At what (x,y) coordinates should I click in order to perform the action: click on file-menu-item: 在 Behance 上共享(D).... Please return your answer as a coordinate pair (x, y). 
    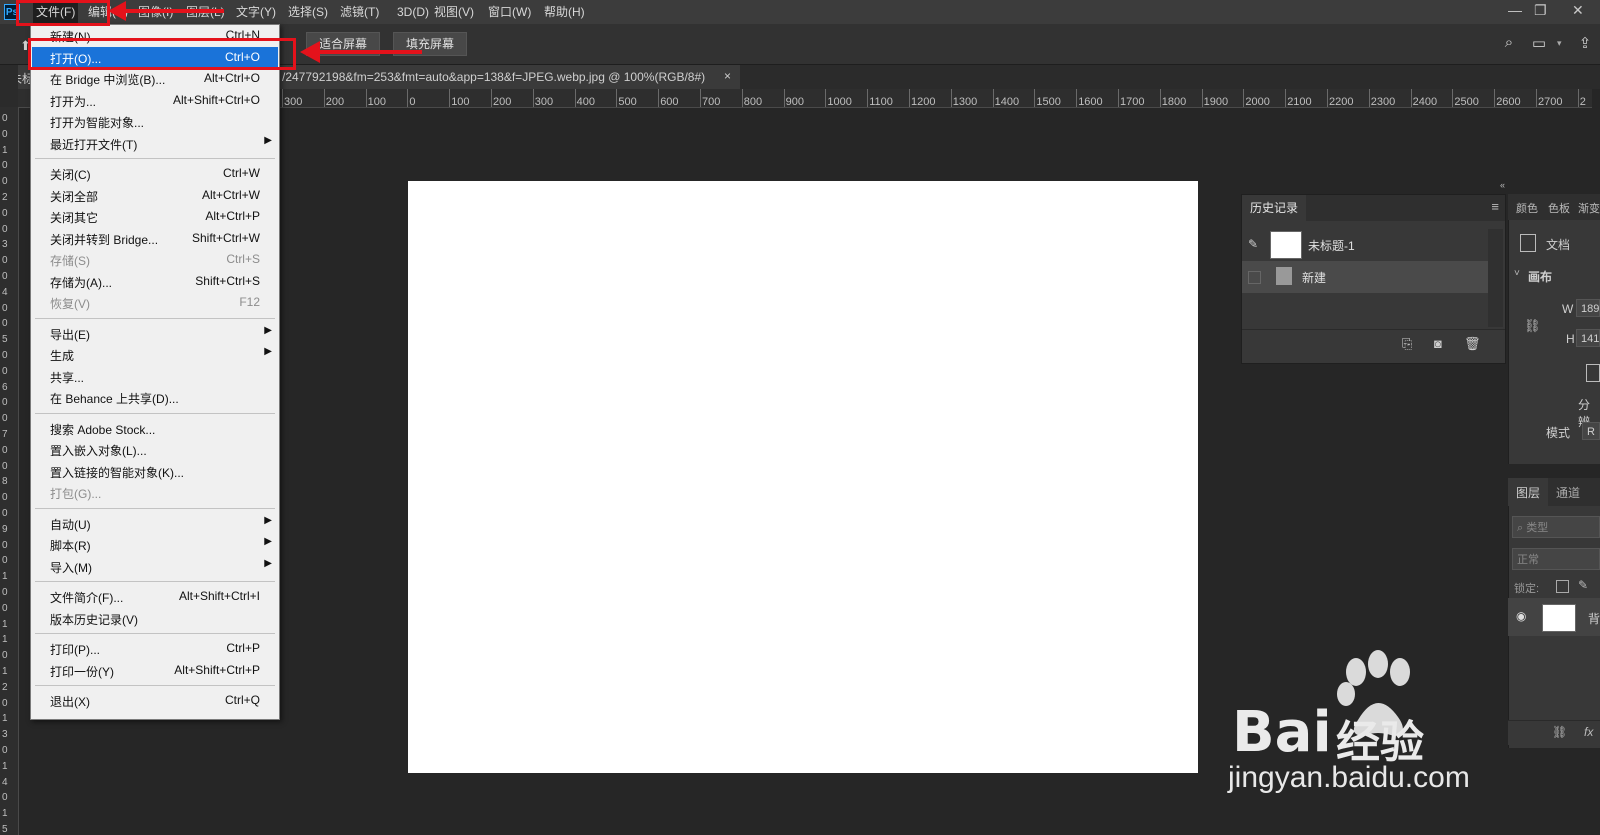
    Looking at the image, I should click on (155, 397).